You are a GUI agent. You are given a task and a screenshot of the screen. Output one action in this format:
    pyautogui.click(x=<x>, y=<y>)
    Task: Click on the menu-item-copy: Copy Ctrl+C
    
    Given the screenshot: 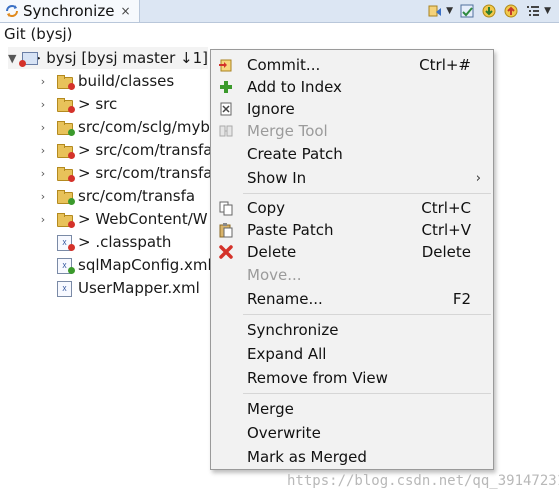 What is the action you would take?
    pyautogui.click(x=352, y=208)
    